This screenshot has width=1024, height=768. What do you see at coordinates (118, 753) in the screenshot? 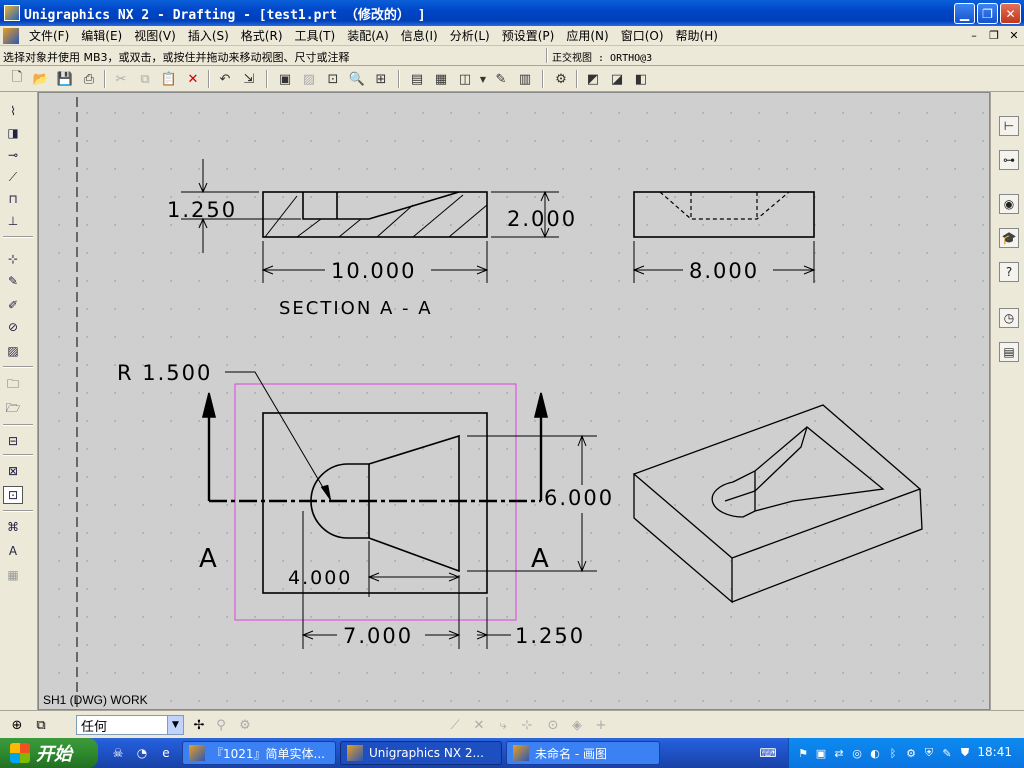
I see `quicklaunch-icon: ☠` at bounding box center [118, 753].